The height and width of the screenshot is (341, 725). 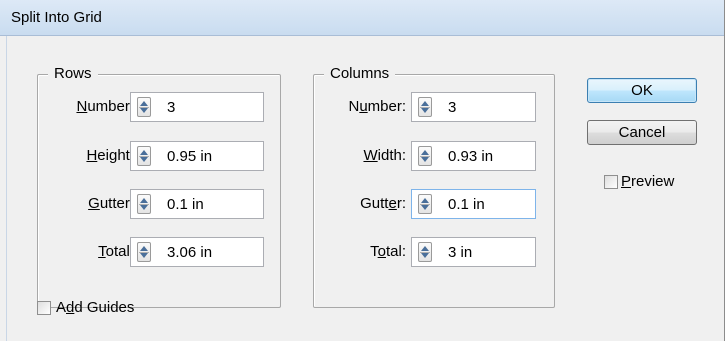 I want to click on rows-number-value: 3, so click(x=171, y=108).